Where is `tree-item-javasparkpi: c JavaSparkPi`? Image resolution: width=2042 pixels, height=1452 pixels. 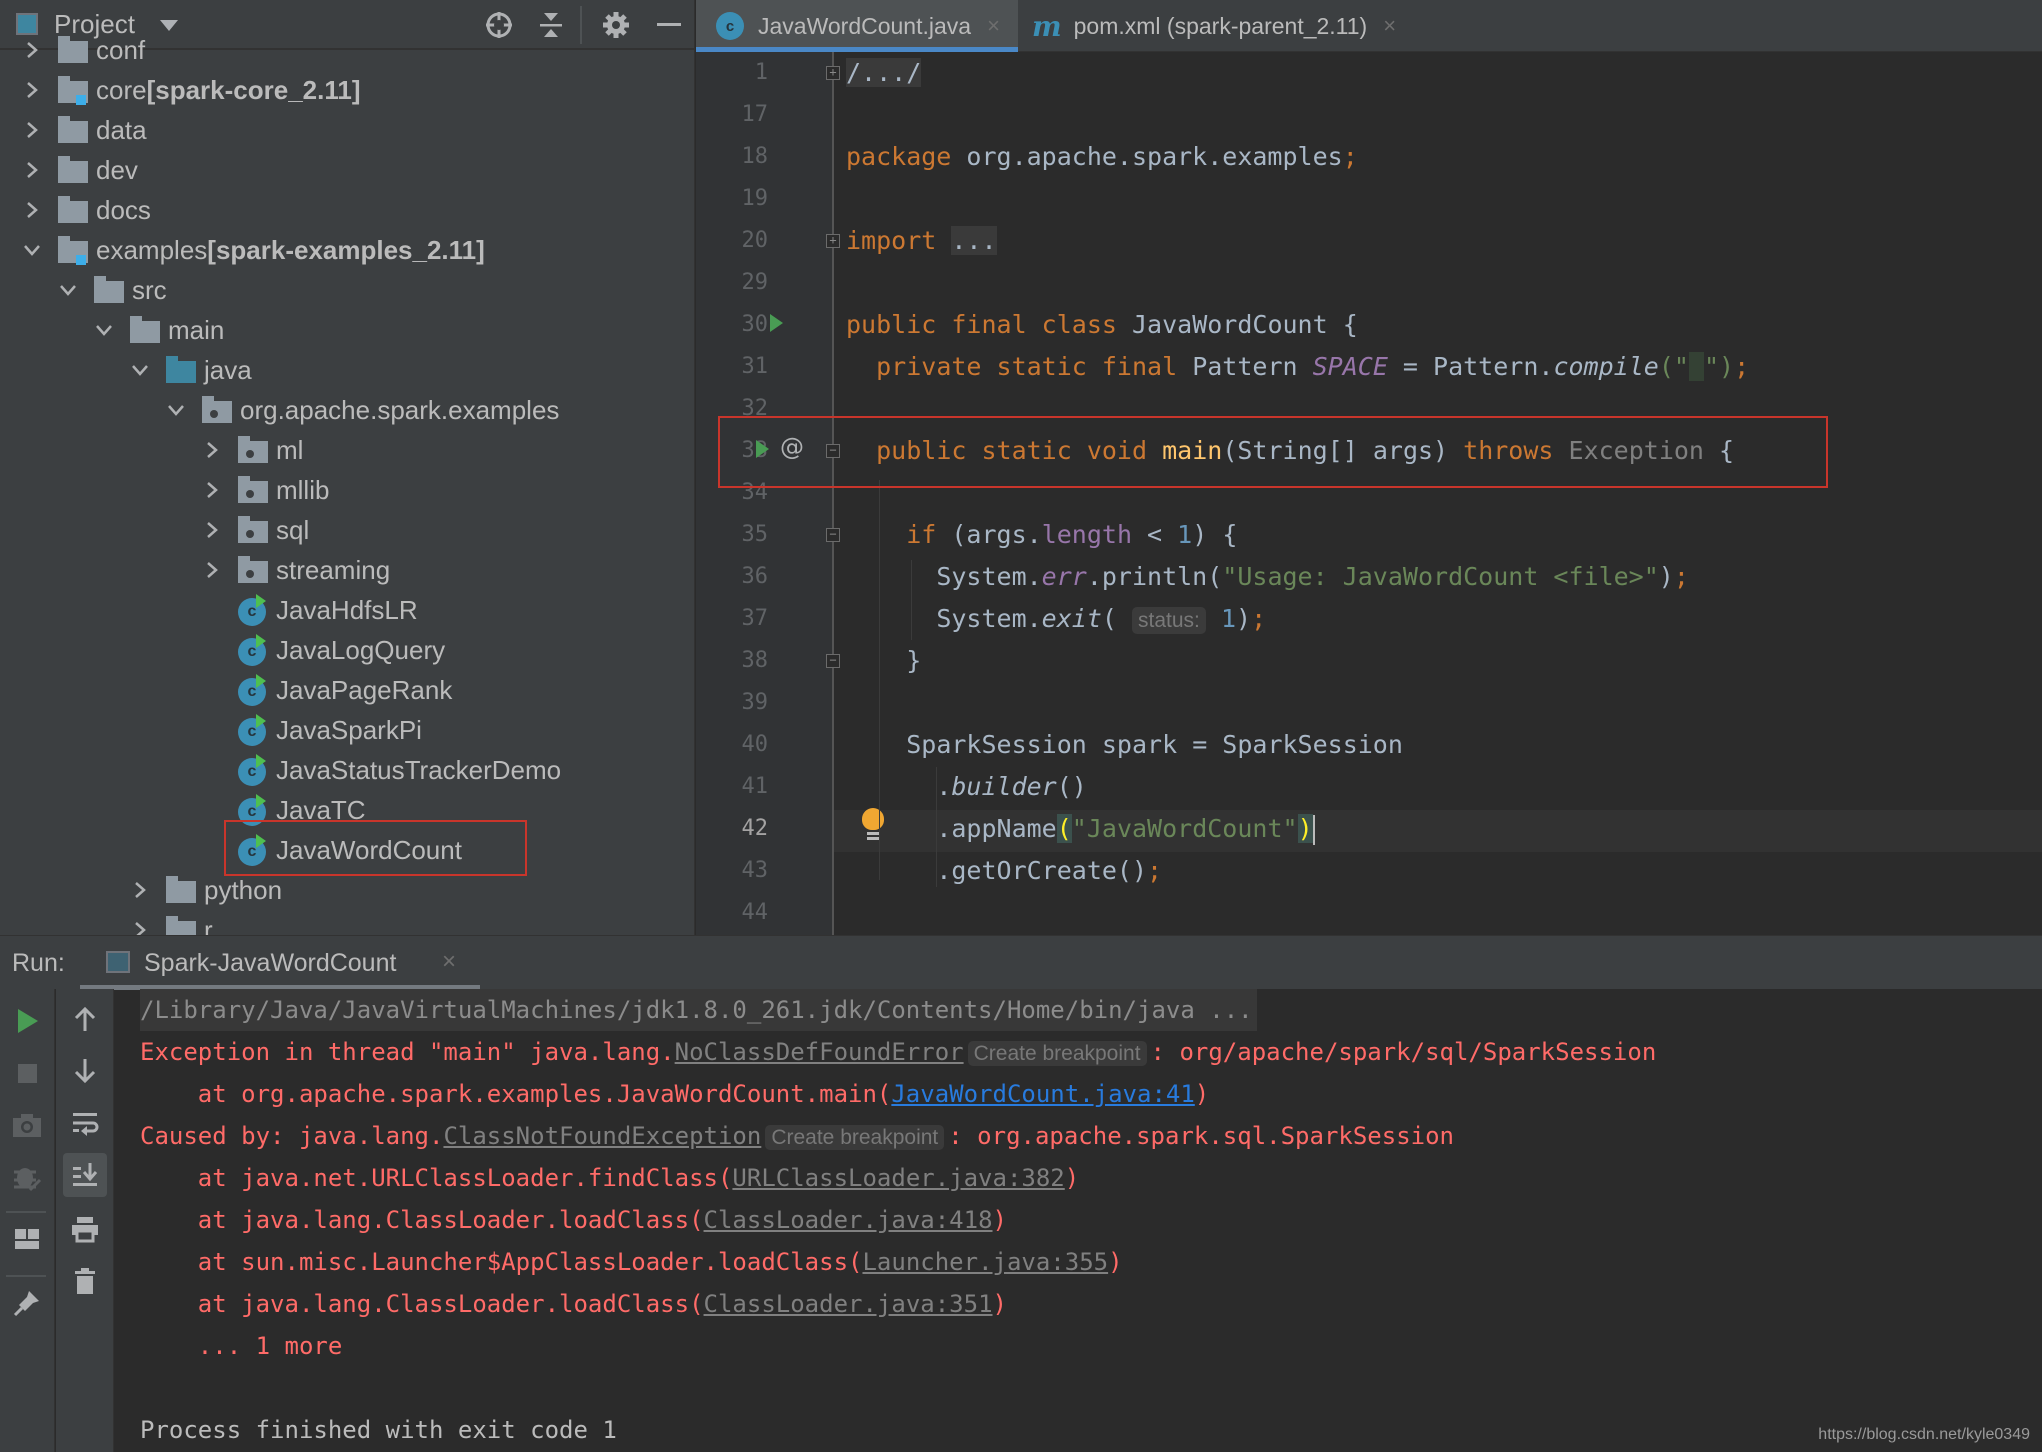
tree-item-javasparkpi: c JavaSparkPi is located at coordinates (311, 730).